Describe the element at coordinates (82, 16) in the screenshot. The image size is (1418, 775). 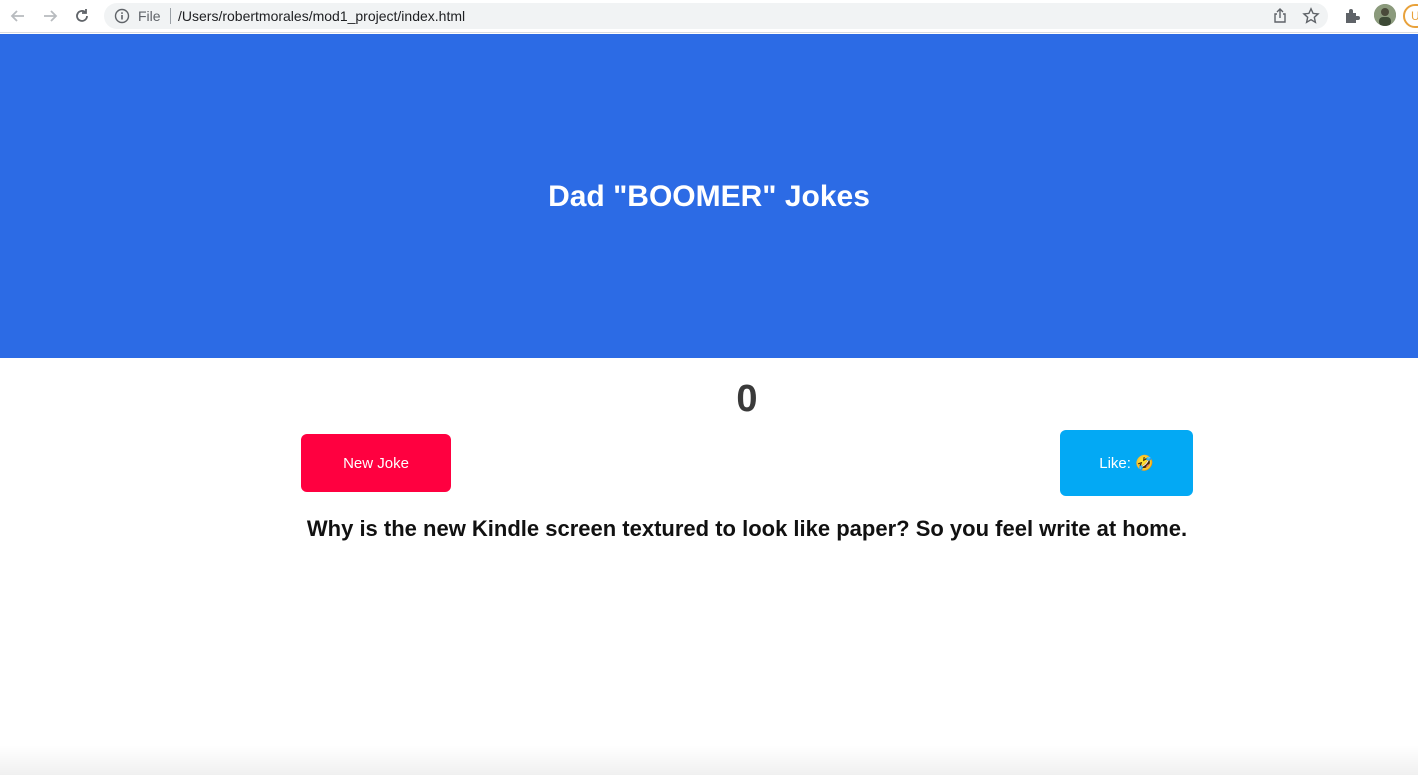
I see `reload-icon` at that location.